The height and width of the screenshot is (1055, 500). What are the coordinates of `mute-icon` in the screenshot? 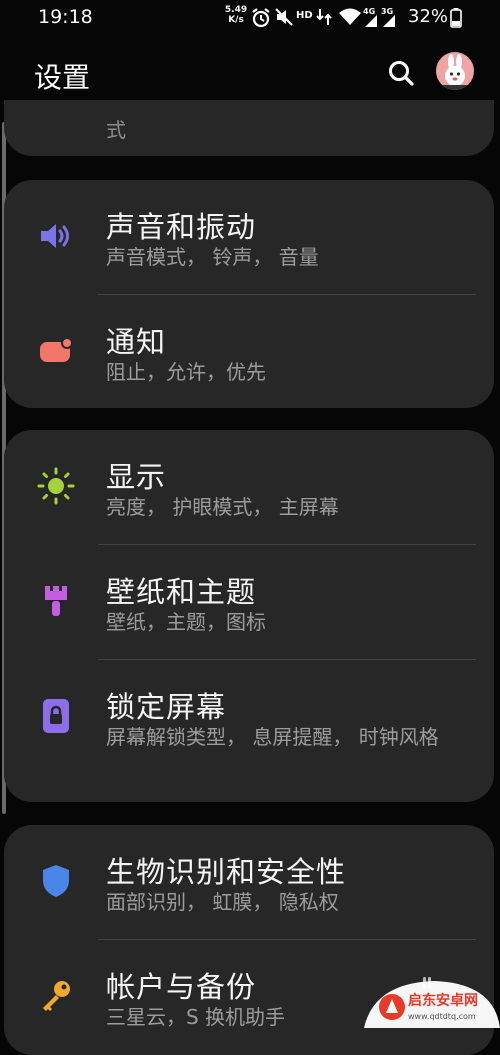 It's located at (284, 17).